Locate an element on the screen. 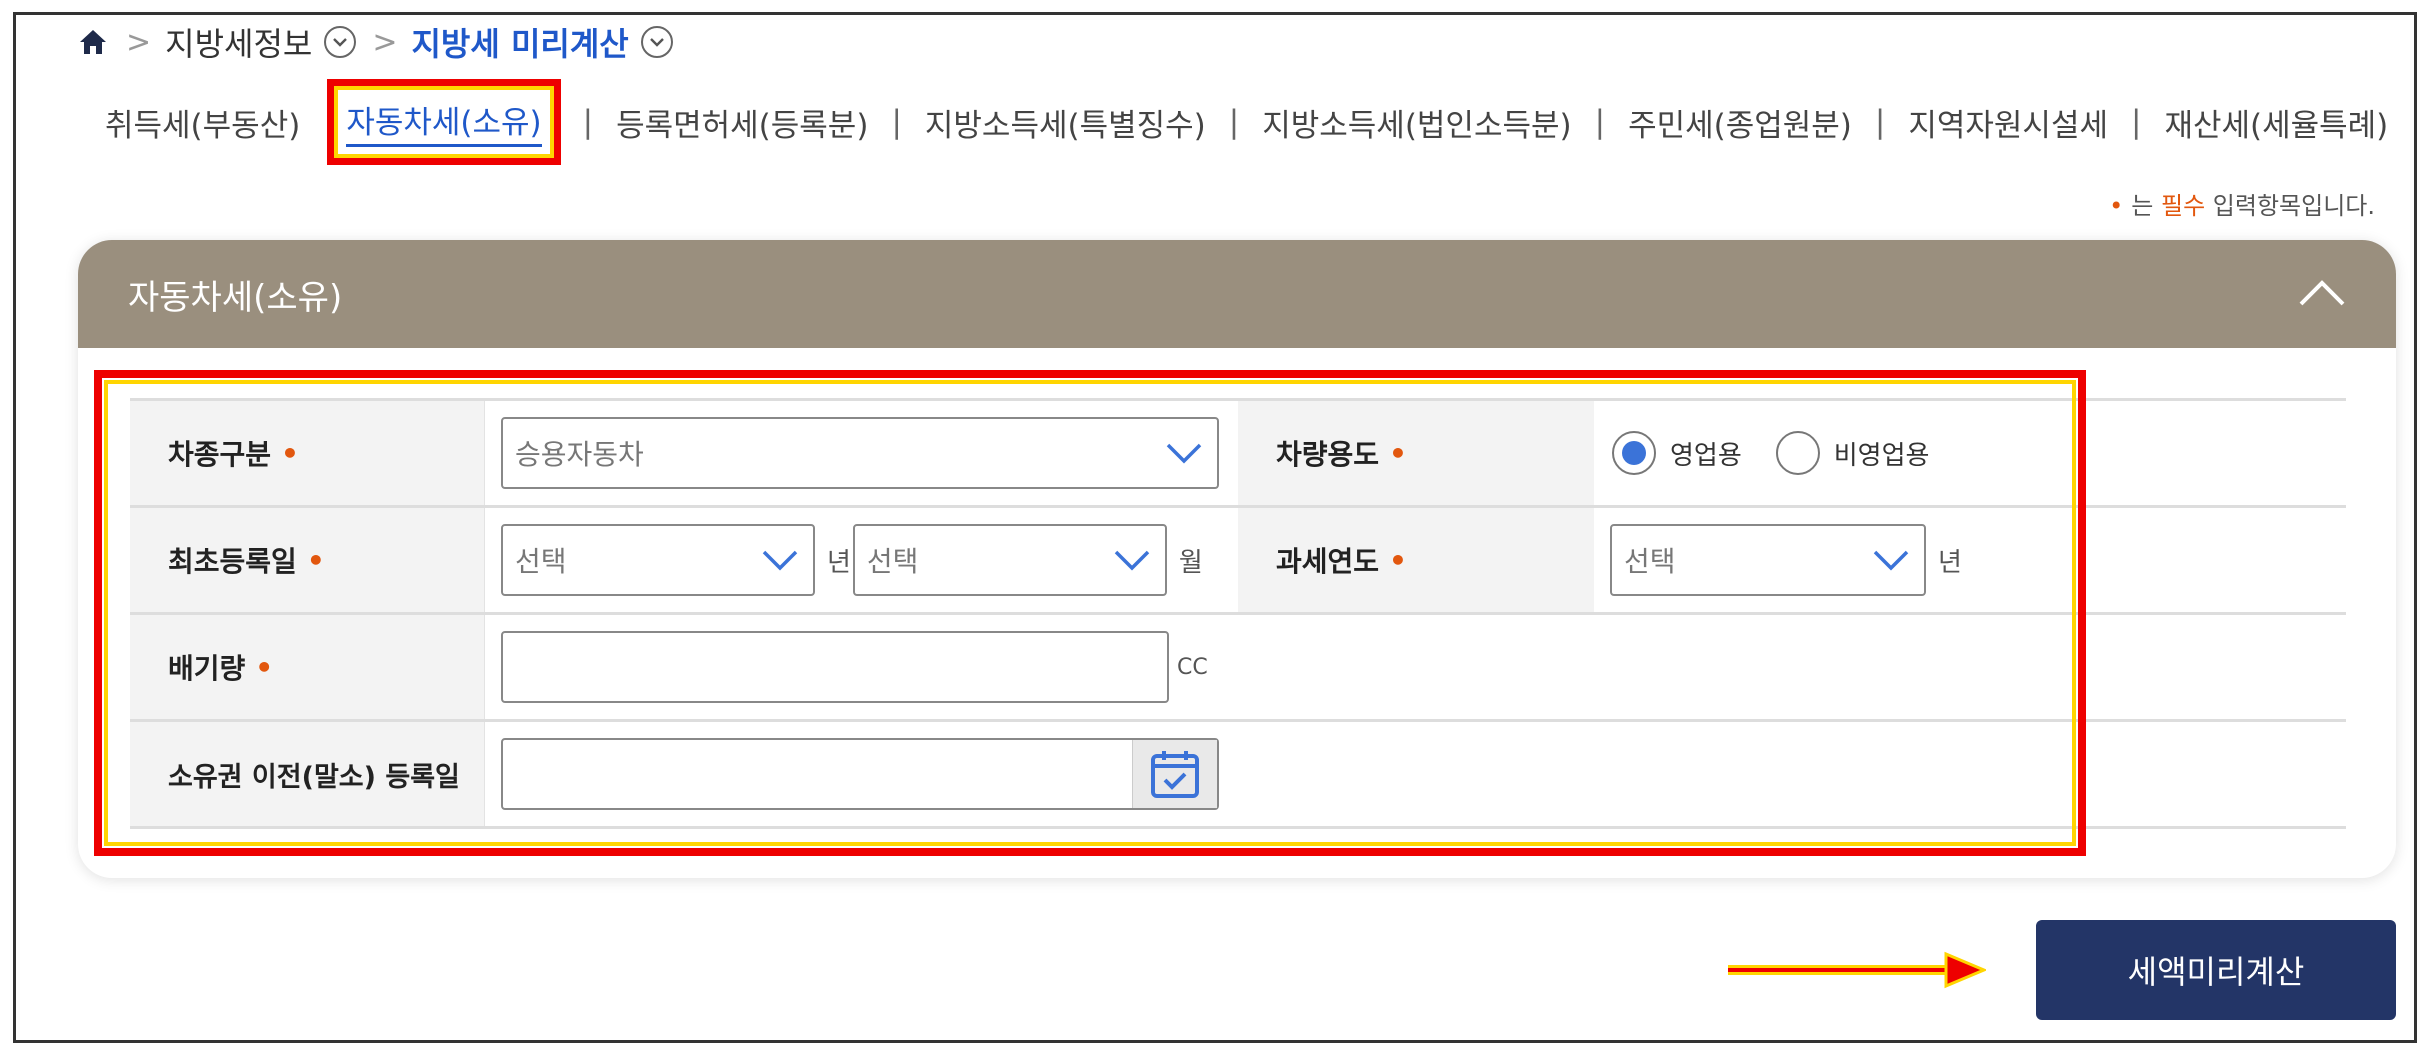  form-row: 최초등록일 • 선택 년 선택 월 과세연도 • 선택 년 is located at coordinates (1238, 561).